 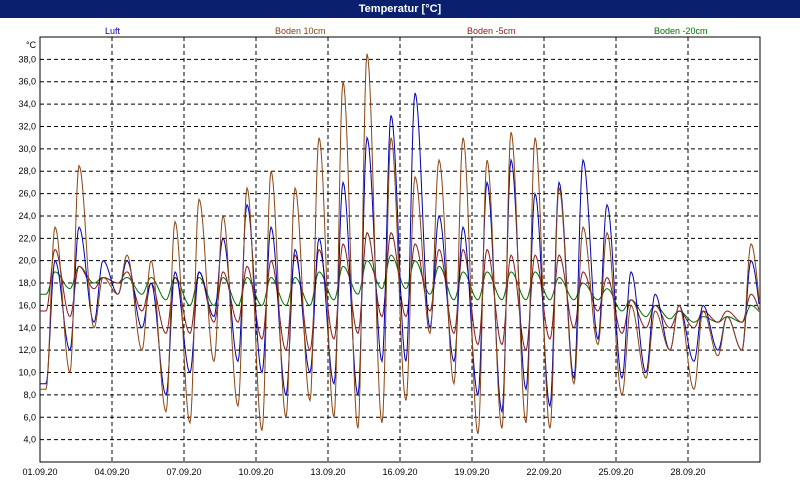 What do you see at coordinates (27, 82) in the screenshot?
I see `y-tick-label: 36,0` at bounding box center [27, 82].